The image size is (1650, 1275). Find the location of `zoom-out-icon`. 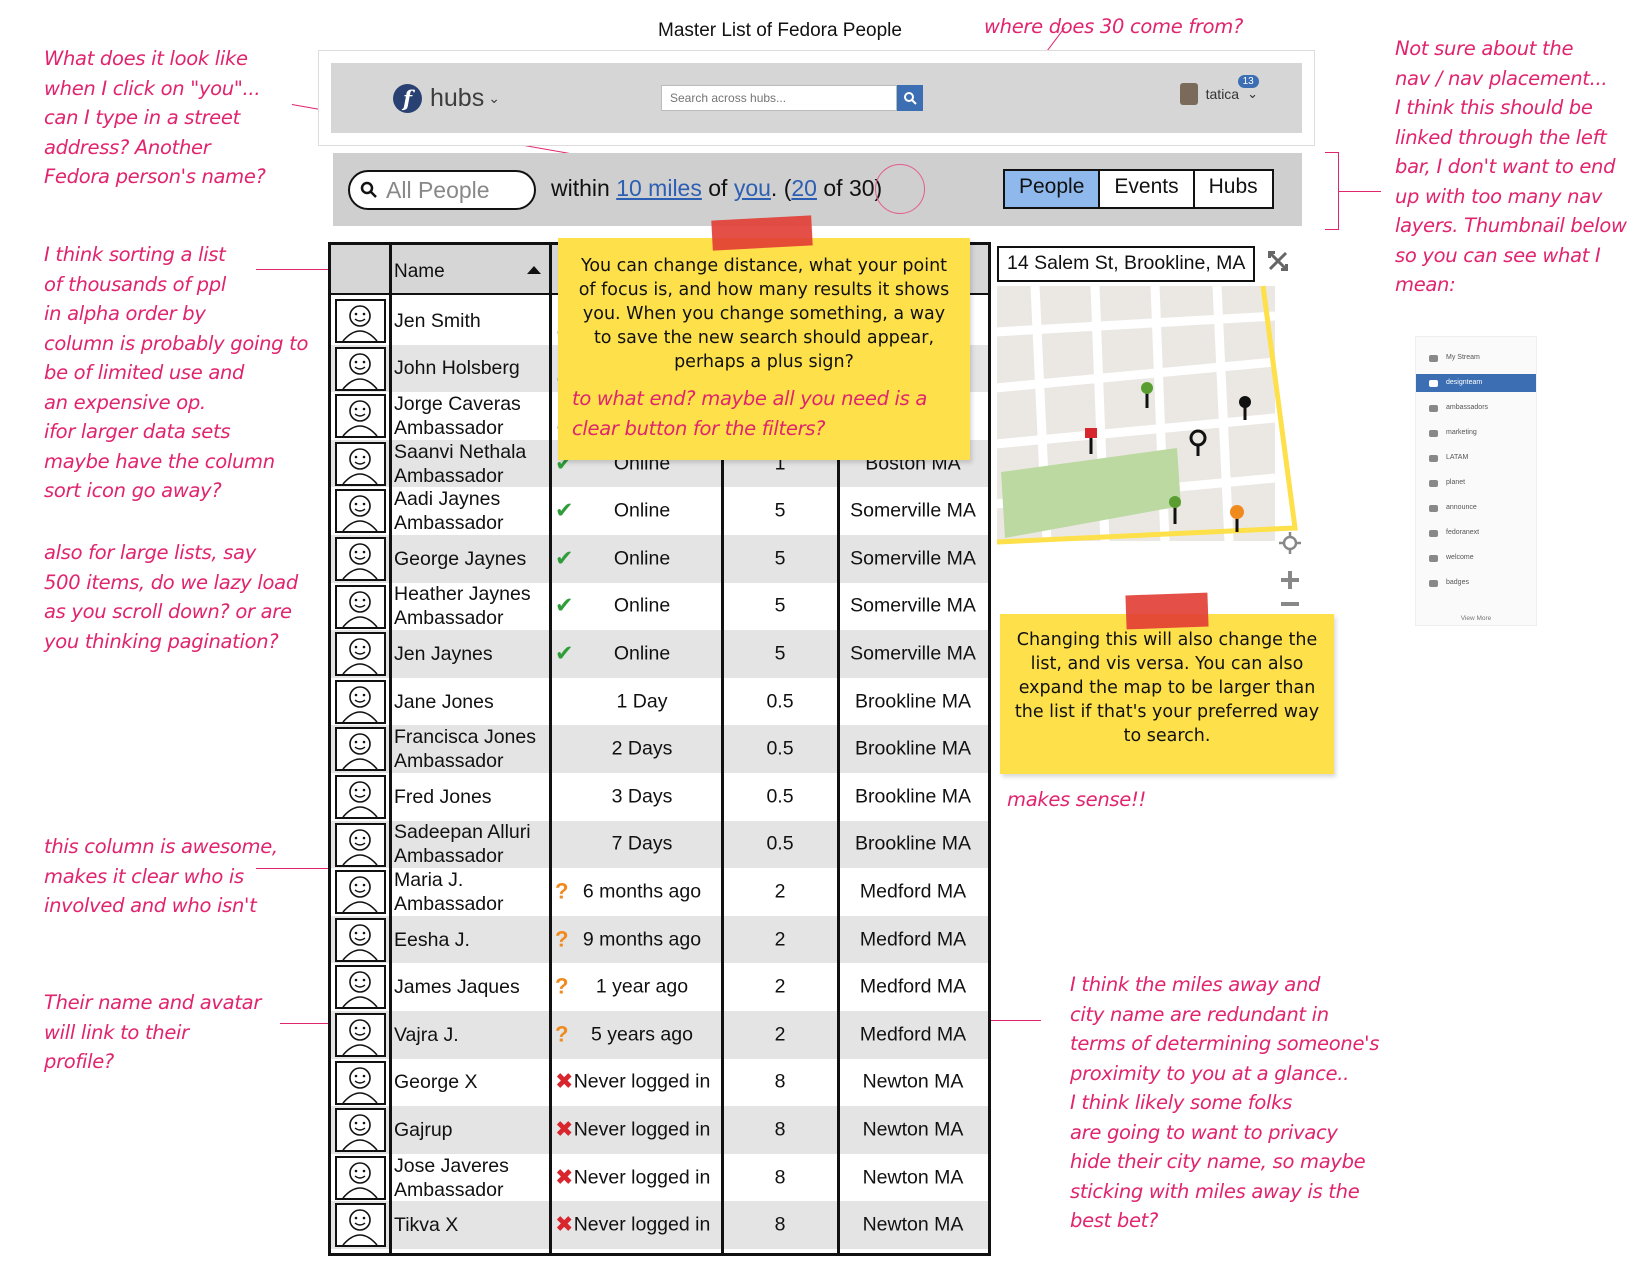

zoom-out-icon is located at coordinates (1290, 604).